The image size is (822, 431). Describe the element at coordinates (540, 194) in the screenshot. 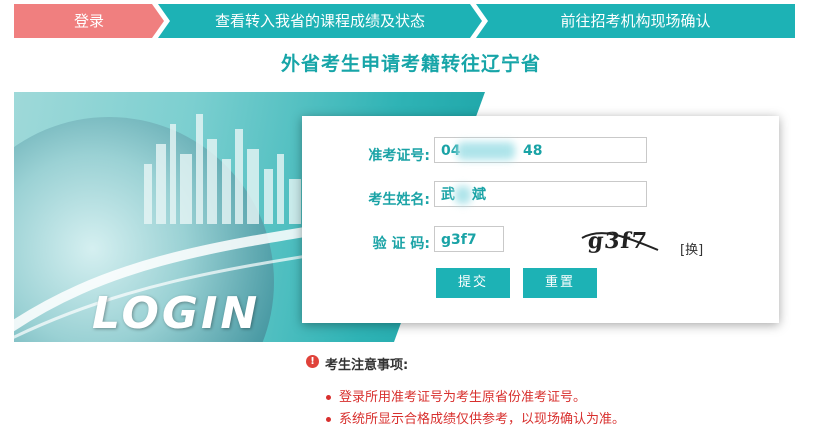

I see `name-input: 武 斌` at that location.